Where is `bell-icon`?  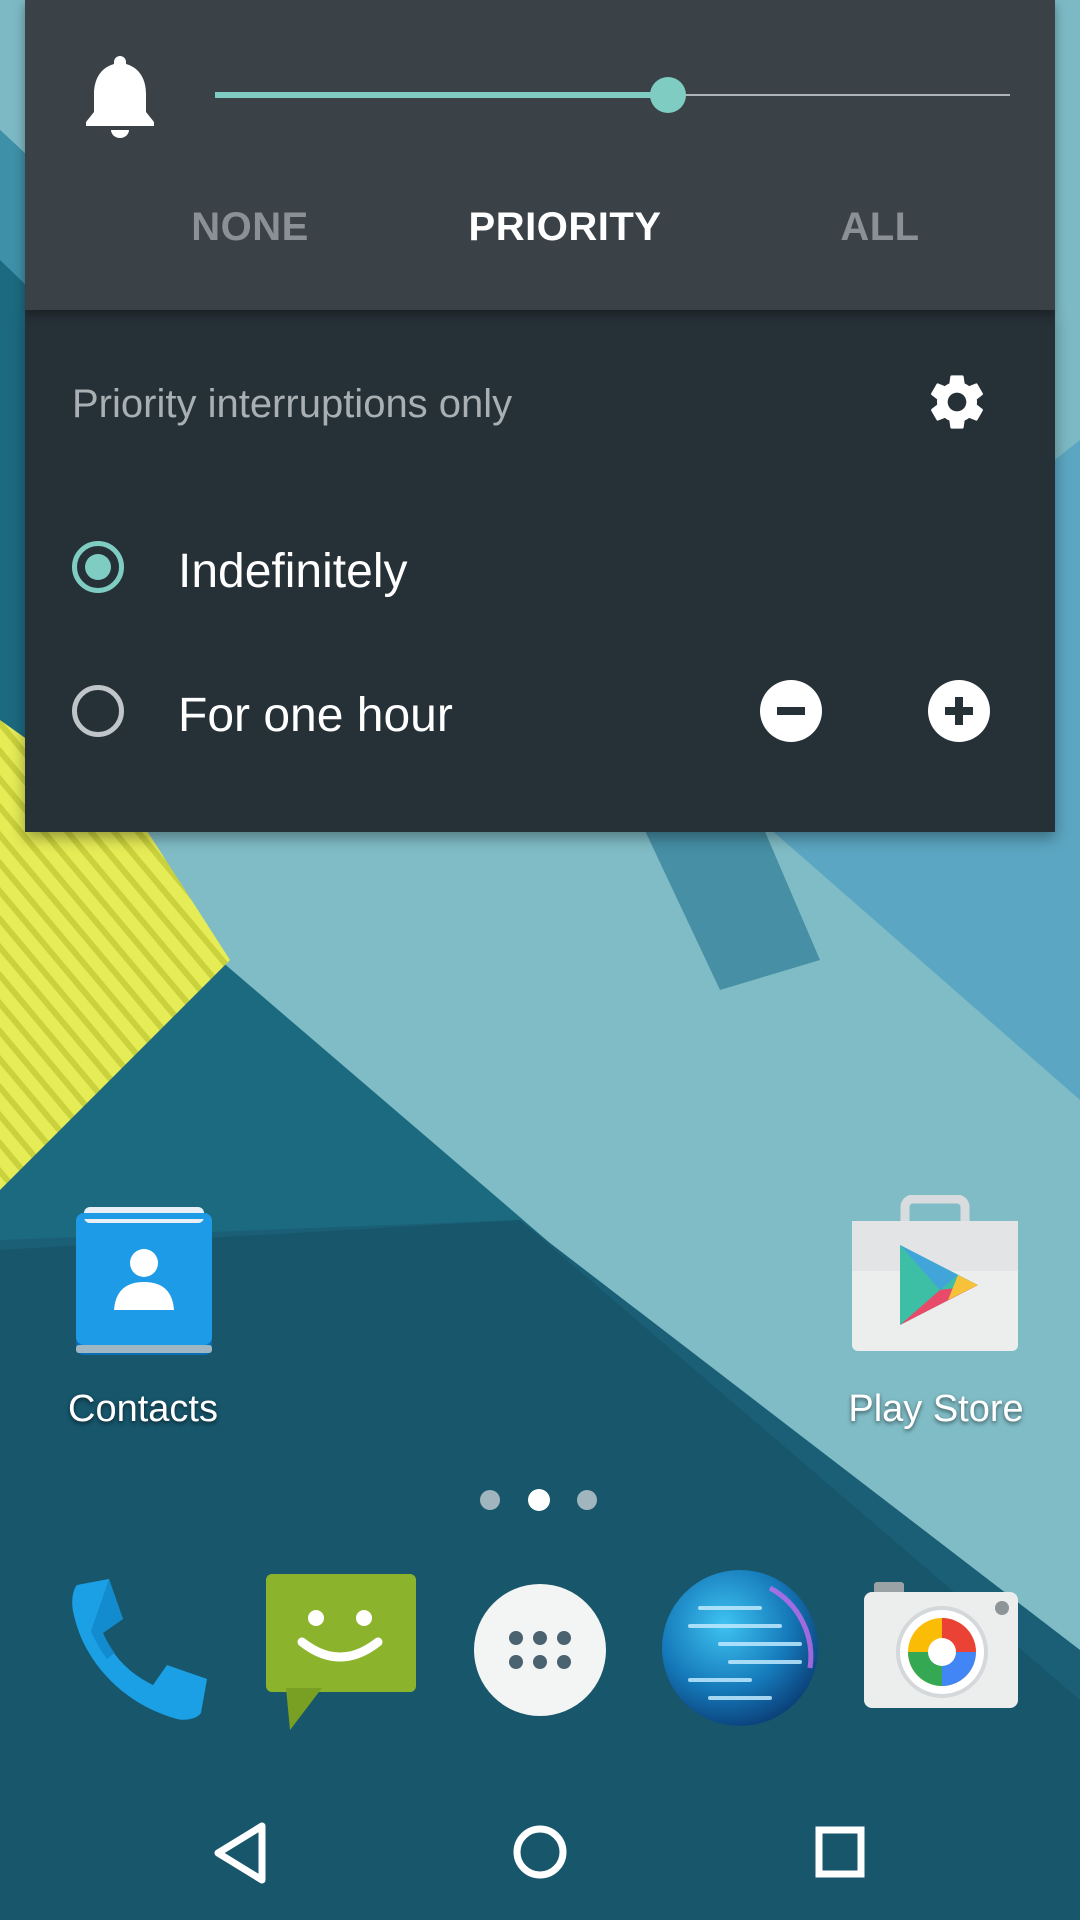 bell-icon is located at coordinates (120, 97).